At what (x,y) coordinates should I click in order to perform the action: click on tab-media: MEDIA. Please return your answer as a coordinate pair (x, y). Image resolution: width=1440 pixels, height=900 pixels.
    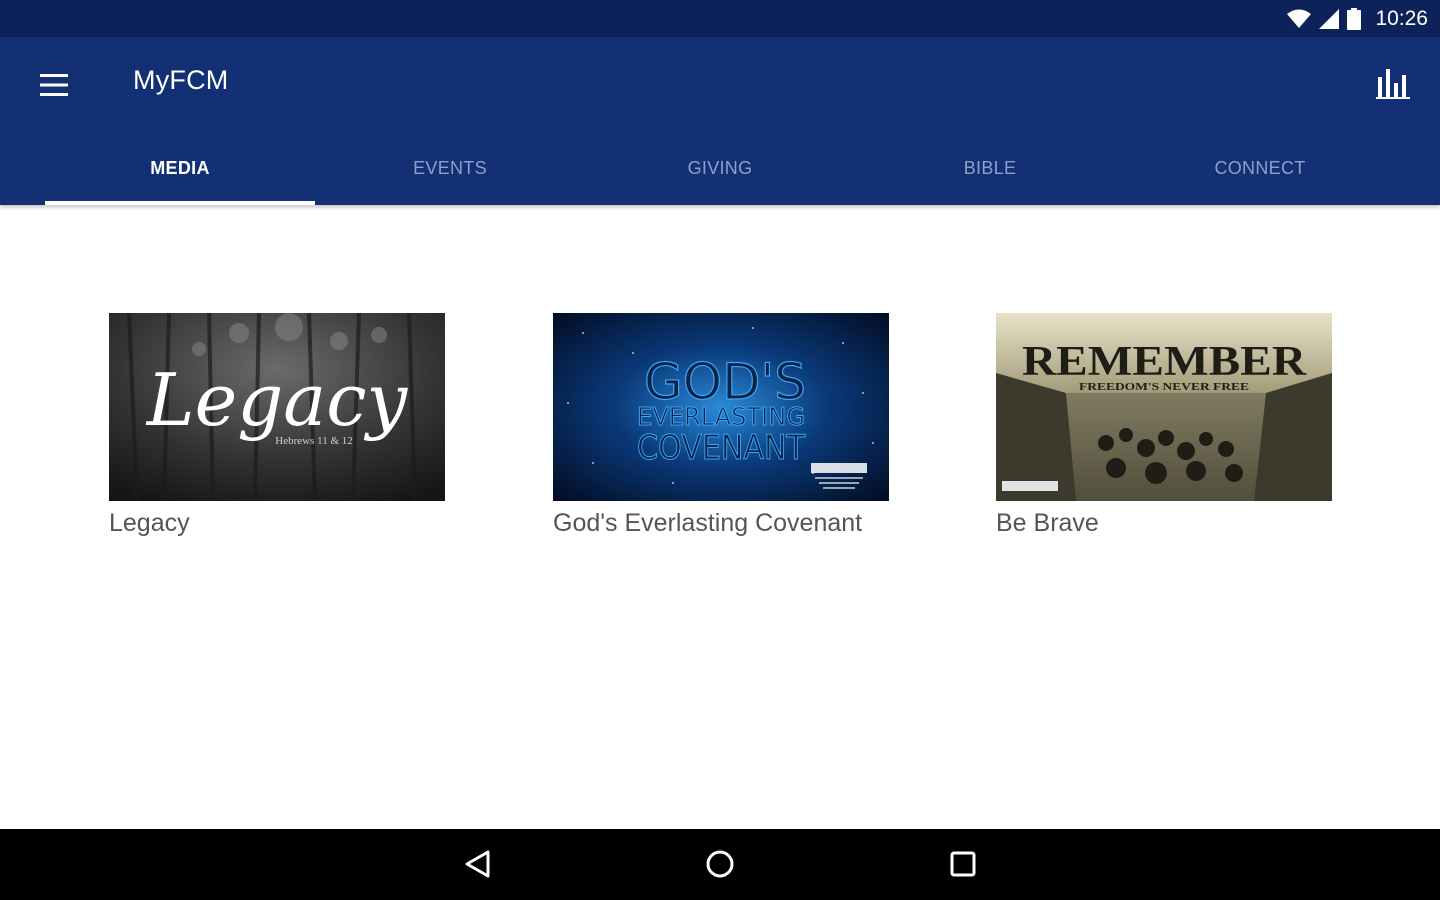
    Looking at the image, I should click on (180, 168).